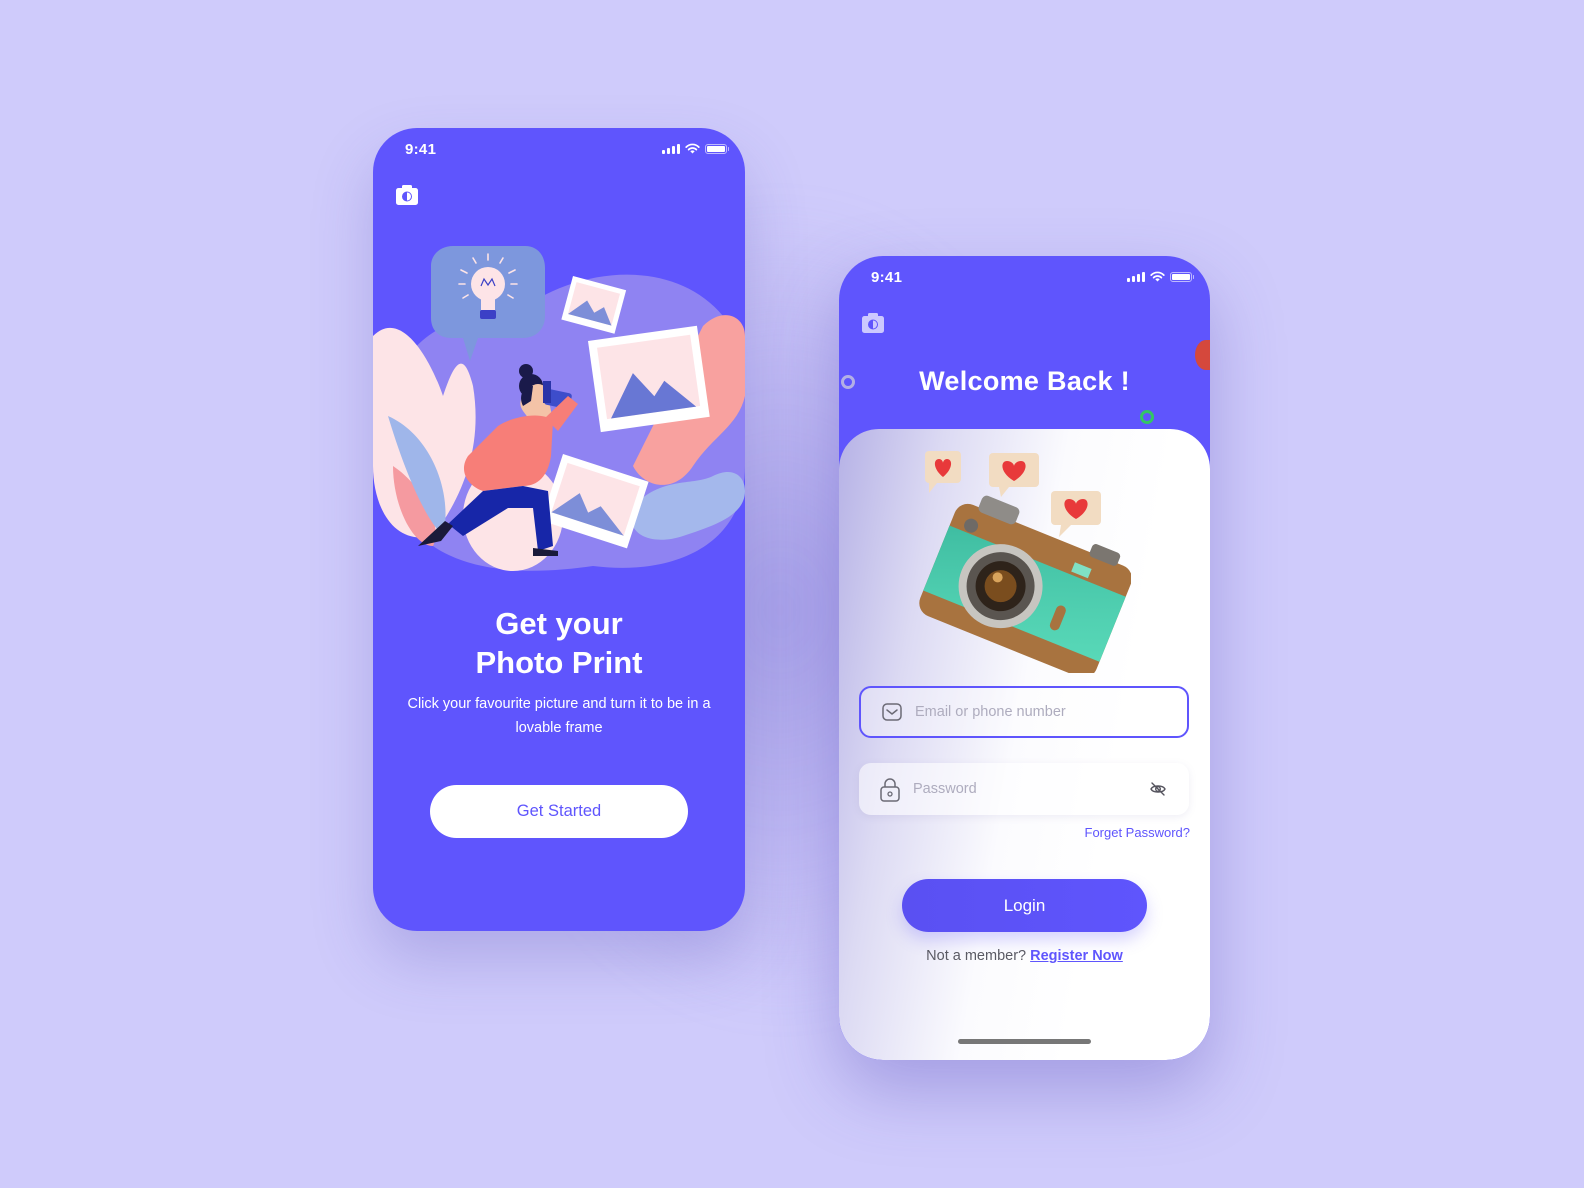 This screenshot has width=1584, height=1188. What do you see at coordinates (892, 712) in the screenshot?
I see `mail-icon` at bounding box center [892, 712].